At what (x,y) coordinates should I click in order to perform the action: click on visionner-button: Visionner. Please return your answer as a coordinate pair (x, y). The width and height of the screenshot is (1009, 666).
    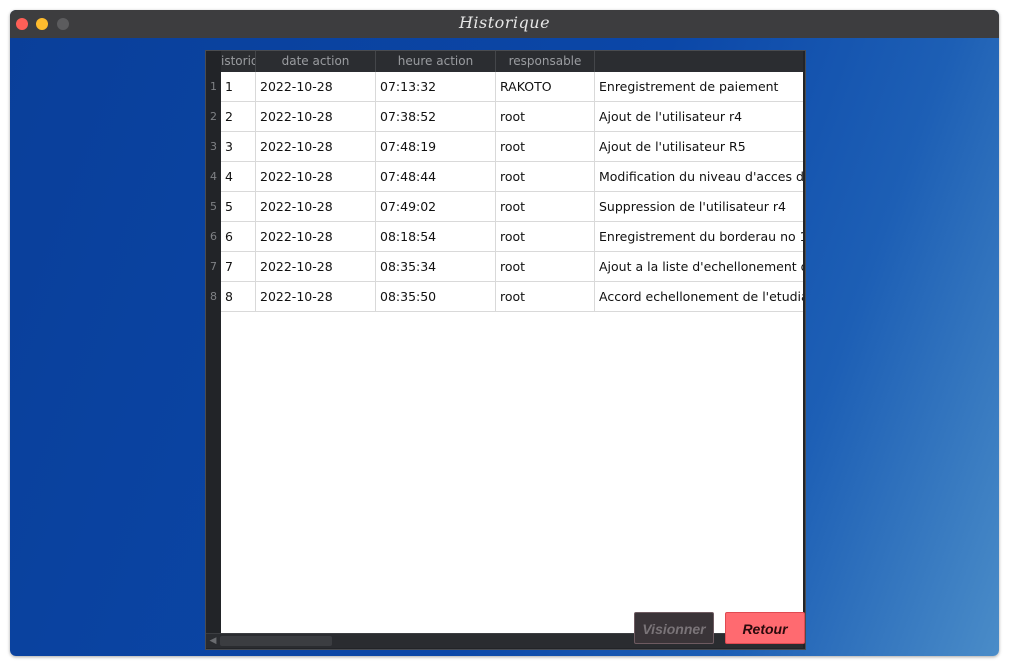
    Looking at the image, I should click on (674, 628).